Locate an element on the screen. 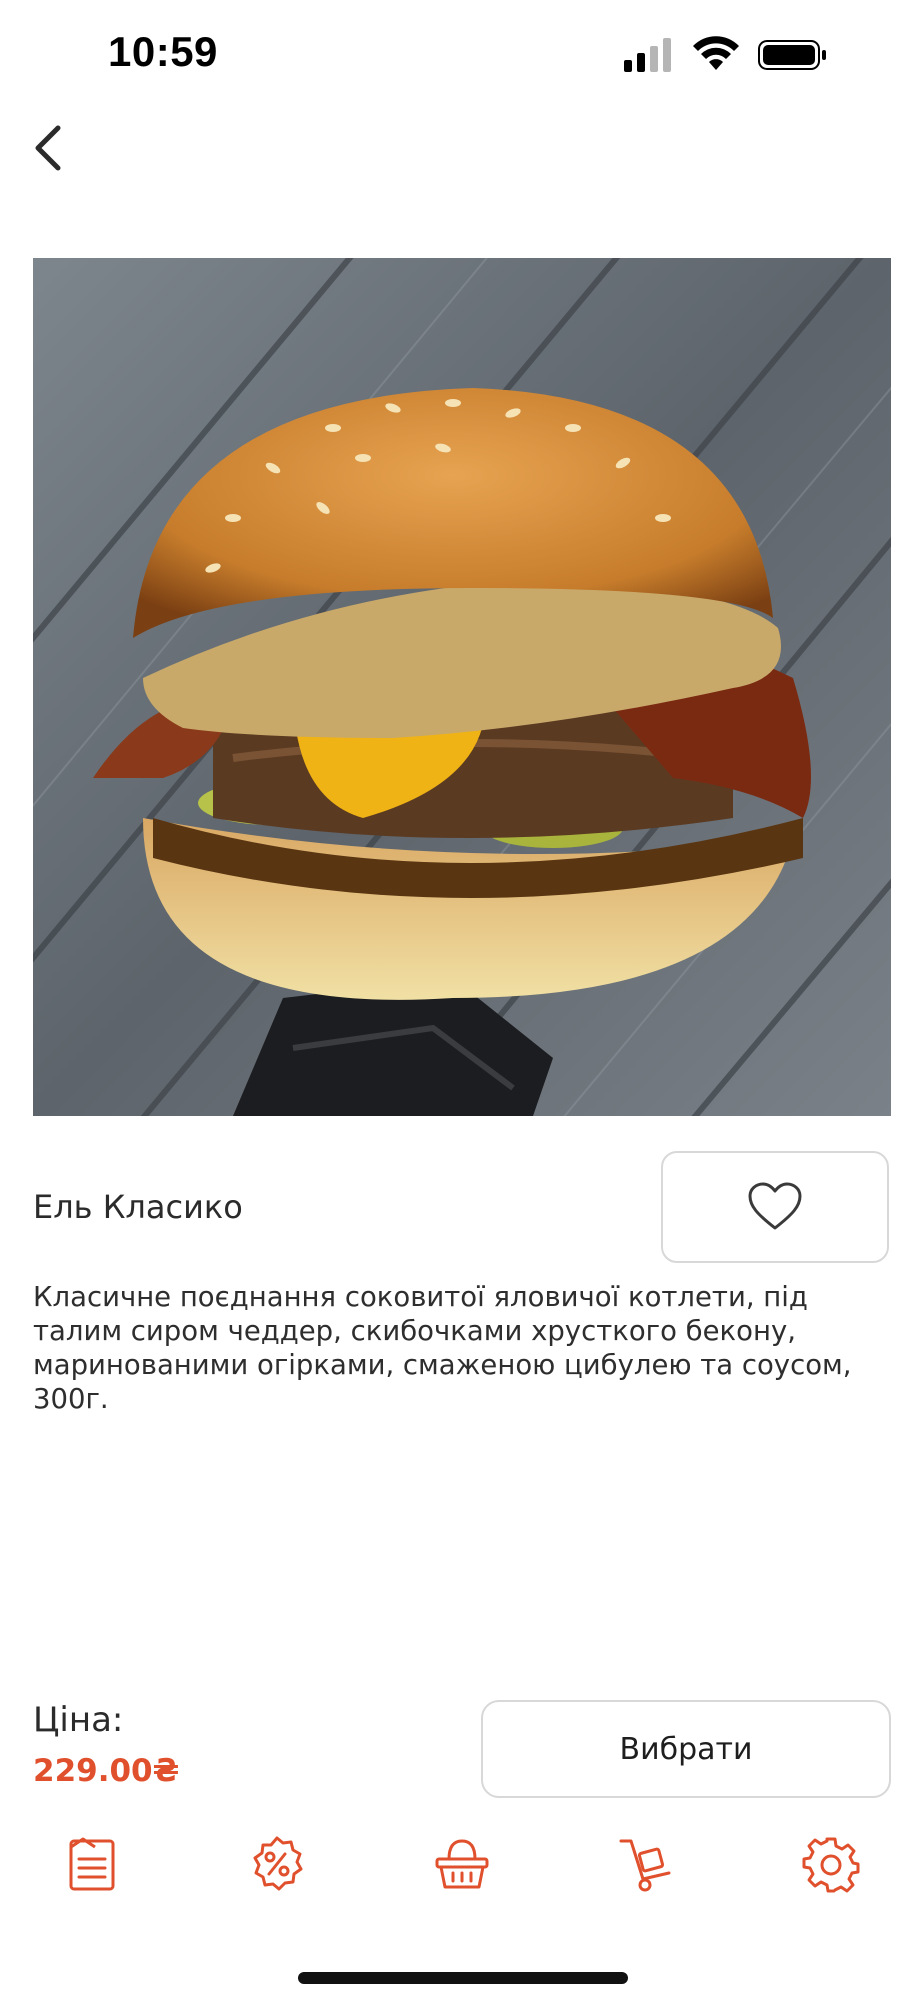  discount-icon is located at coordinates (278, 1863).